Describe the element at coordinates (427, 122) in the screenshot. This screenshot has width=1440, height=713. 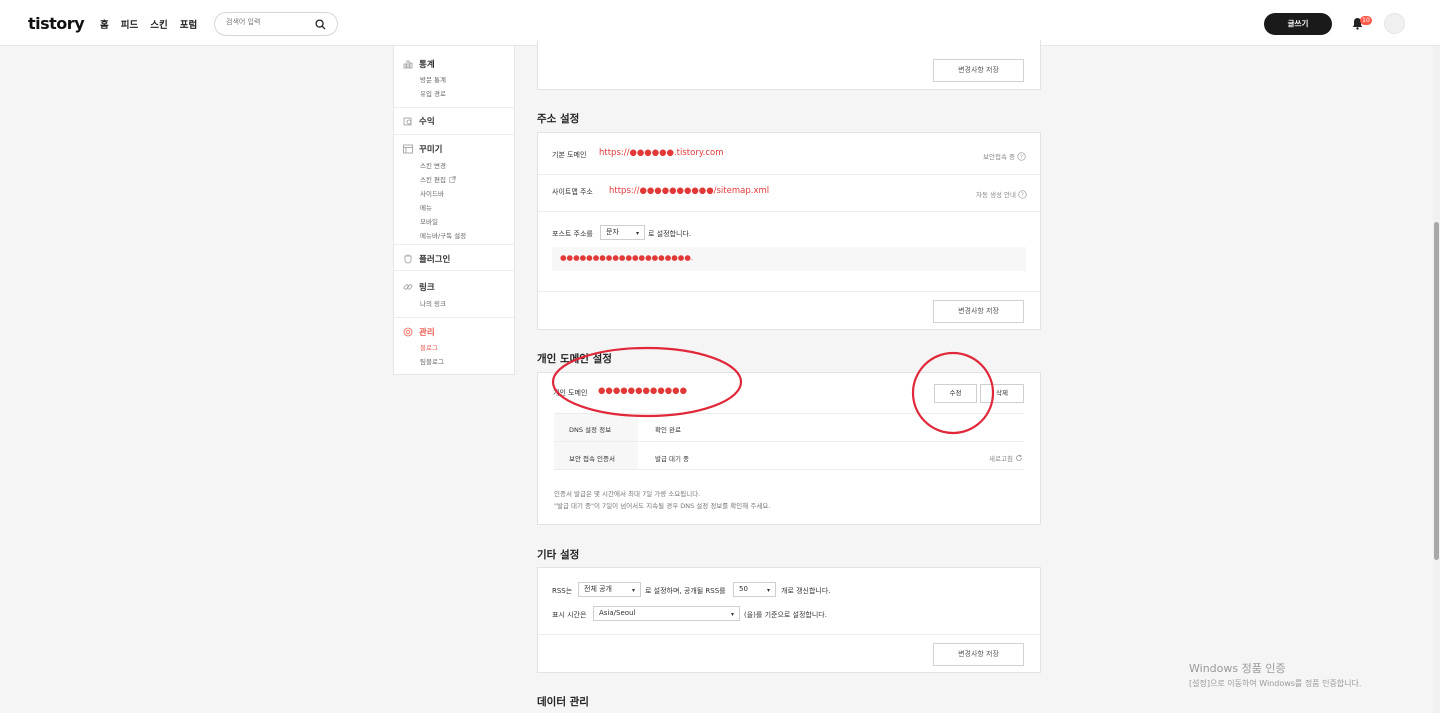
I see `sidebar-label: 수익` at that location.